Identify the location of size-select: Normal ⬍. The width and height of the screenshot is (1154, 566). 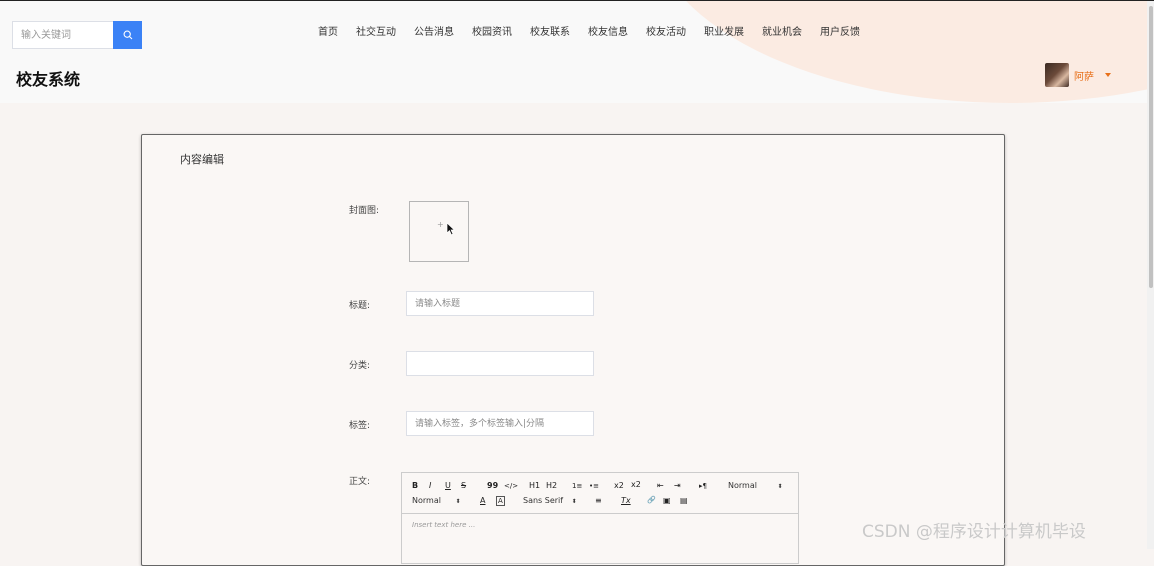
(755, 486).